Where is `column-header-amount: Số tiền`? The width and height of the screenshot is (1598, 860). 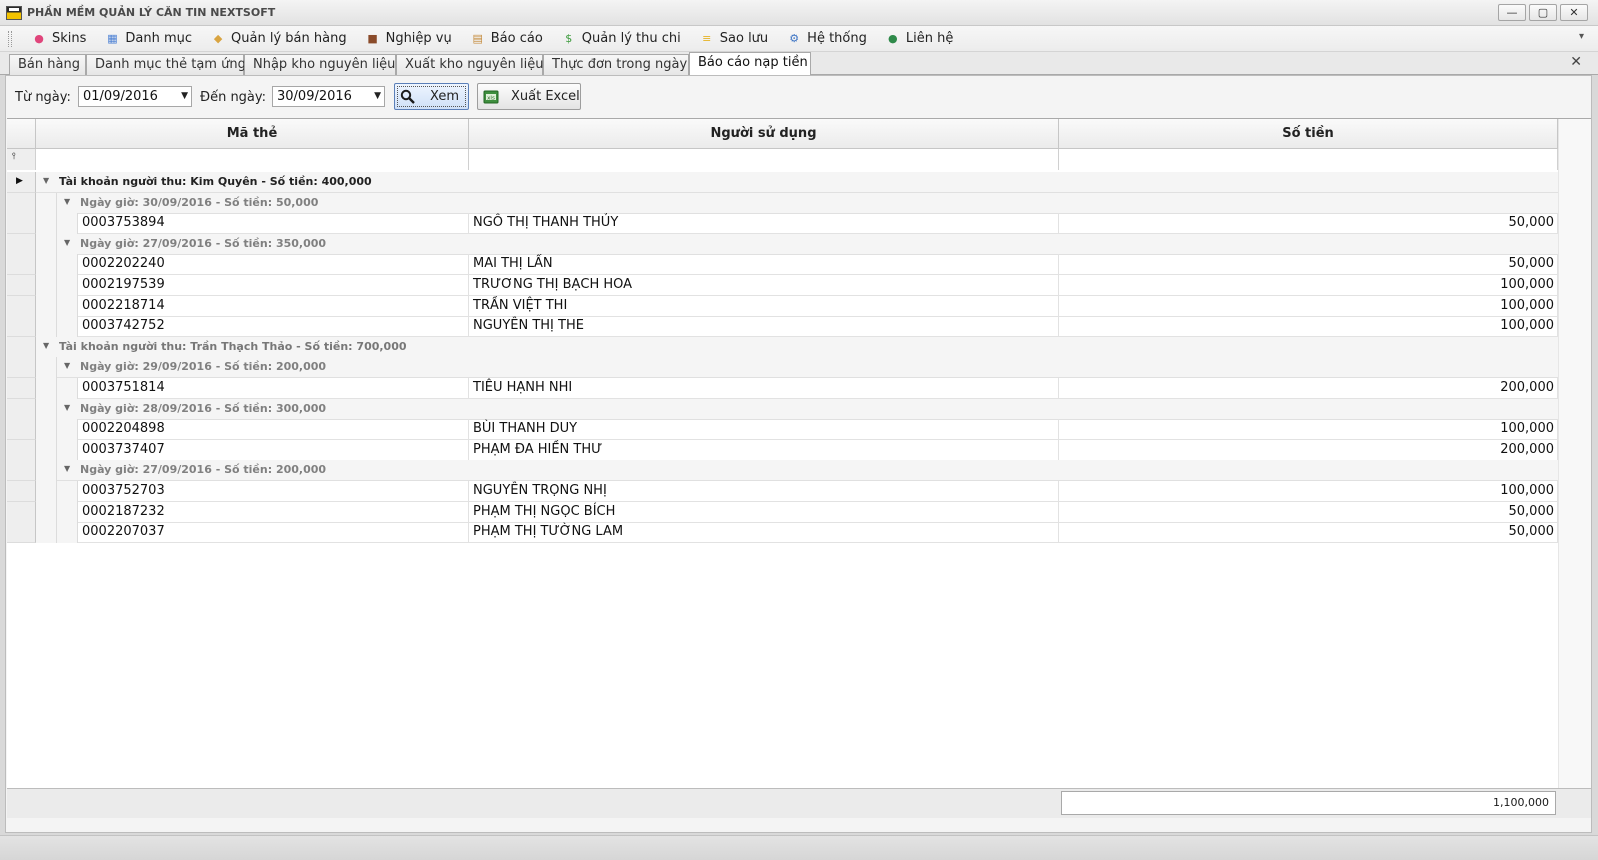 column-header-amount: Số tiền is located at coordinates (1308, 134).